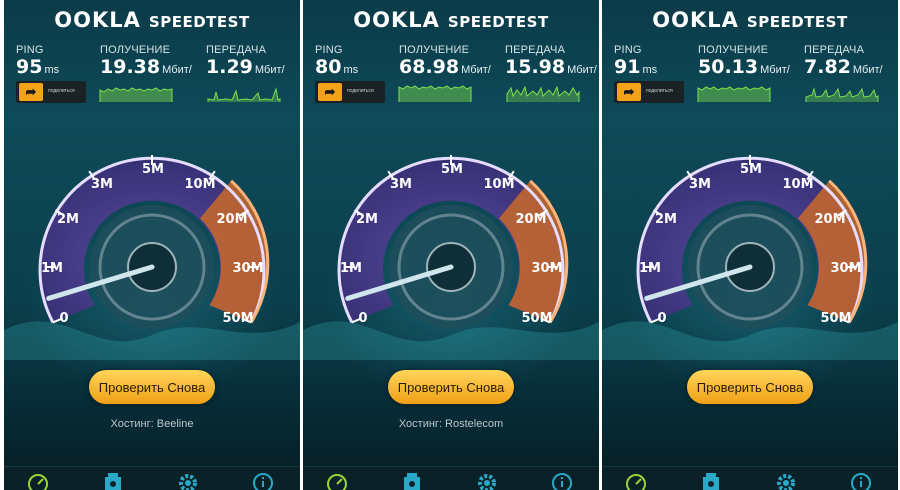 The width and height of the screenshot is (900, 490). Describe the element at coordinates (396, 20) in the screenshot. I see `ookla-logo: OOKLA` at that location.